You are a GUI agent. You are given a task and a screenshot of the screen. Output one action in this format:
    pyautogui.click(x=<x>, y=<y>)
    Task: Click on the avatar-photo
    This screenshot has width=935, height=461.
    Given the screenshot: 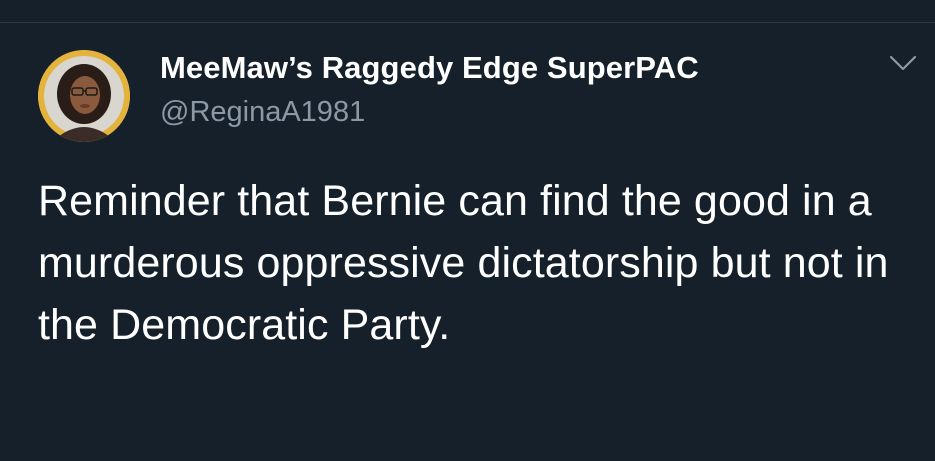 What is the action you would take?
    pyautogui.click(x=84, y=96)
    